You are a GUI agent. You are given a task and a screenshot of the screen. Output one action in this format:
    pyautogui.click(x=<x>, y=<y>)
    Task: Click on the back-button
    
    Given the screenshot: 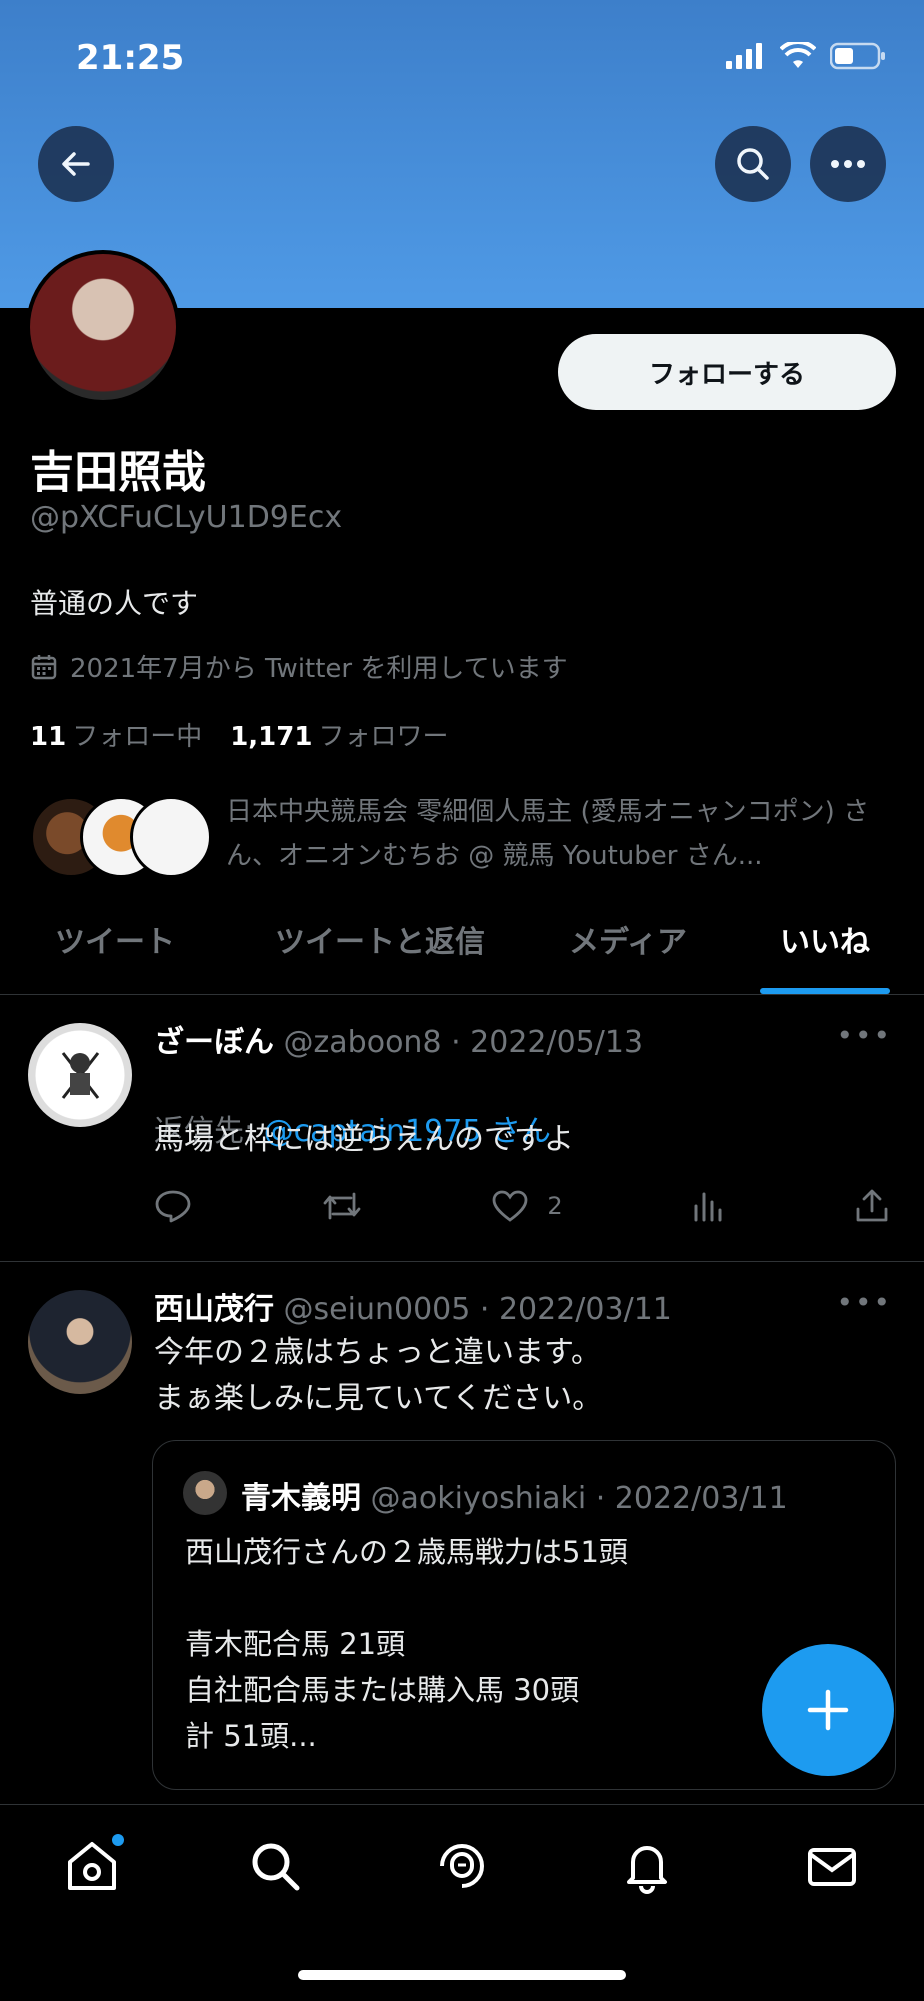 What is the action you would take?
    pyautogui.click(x=76, y=164)
    